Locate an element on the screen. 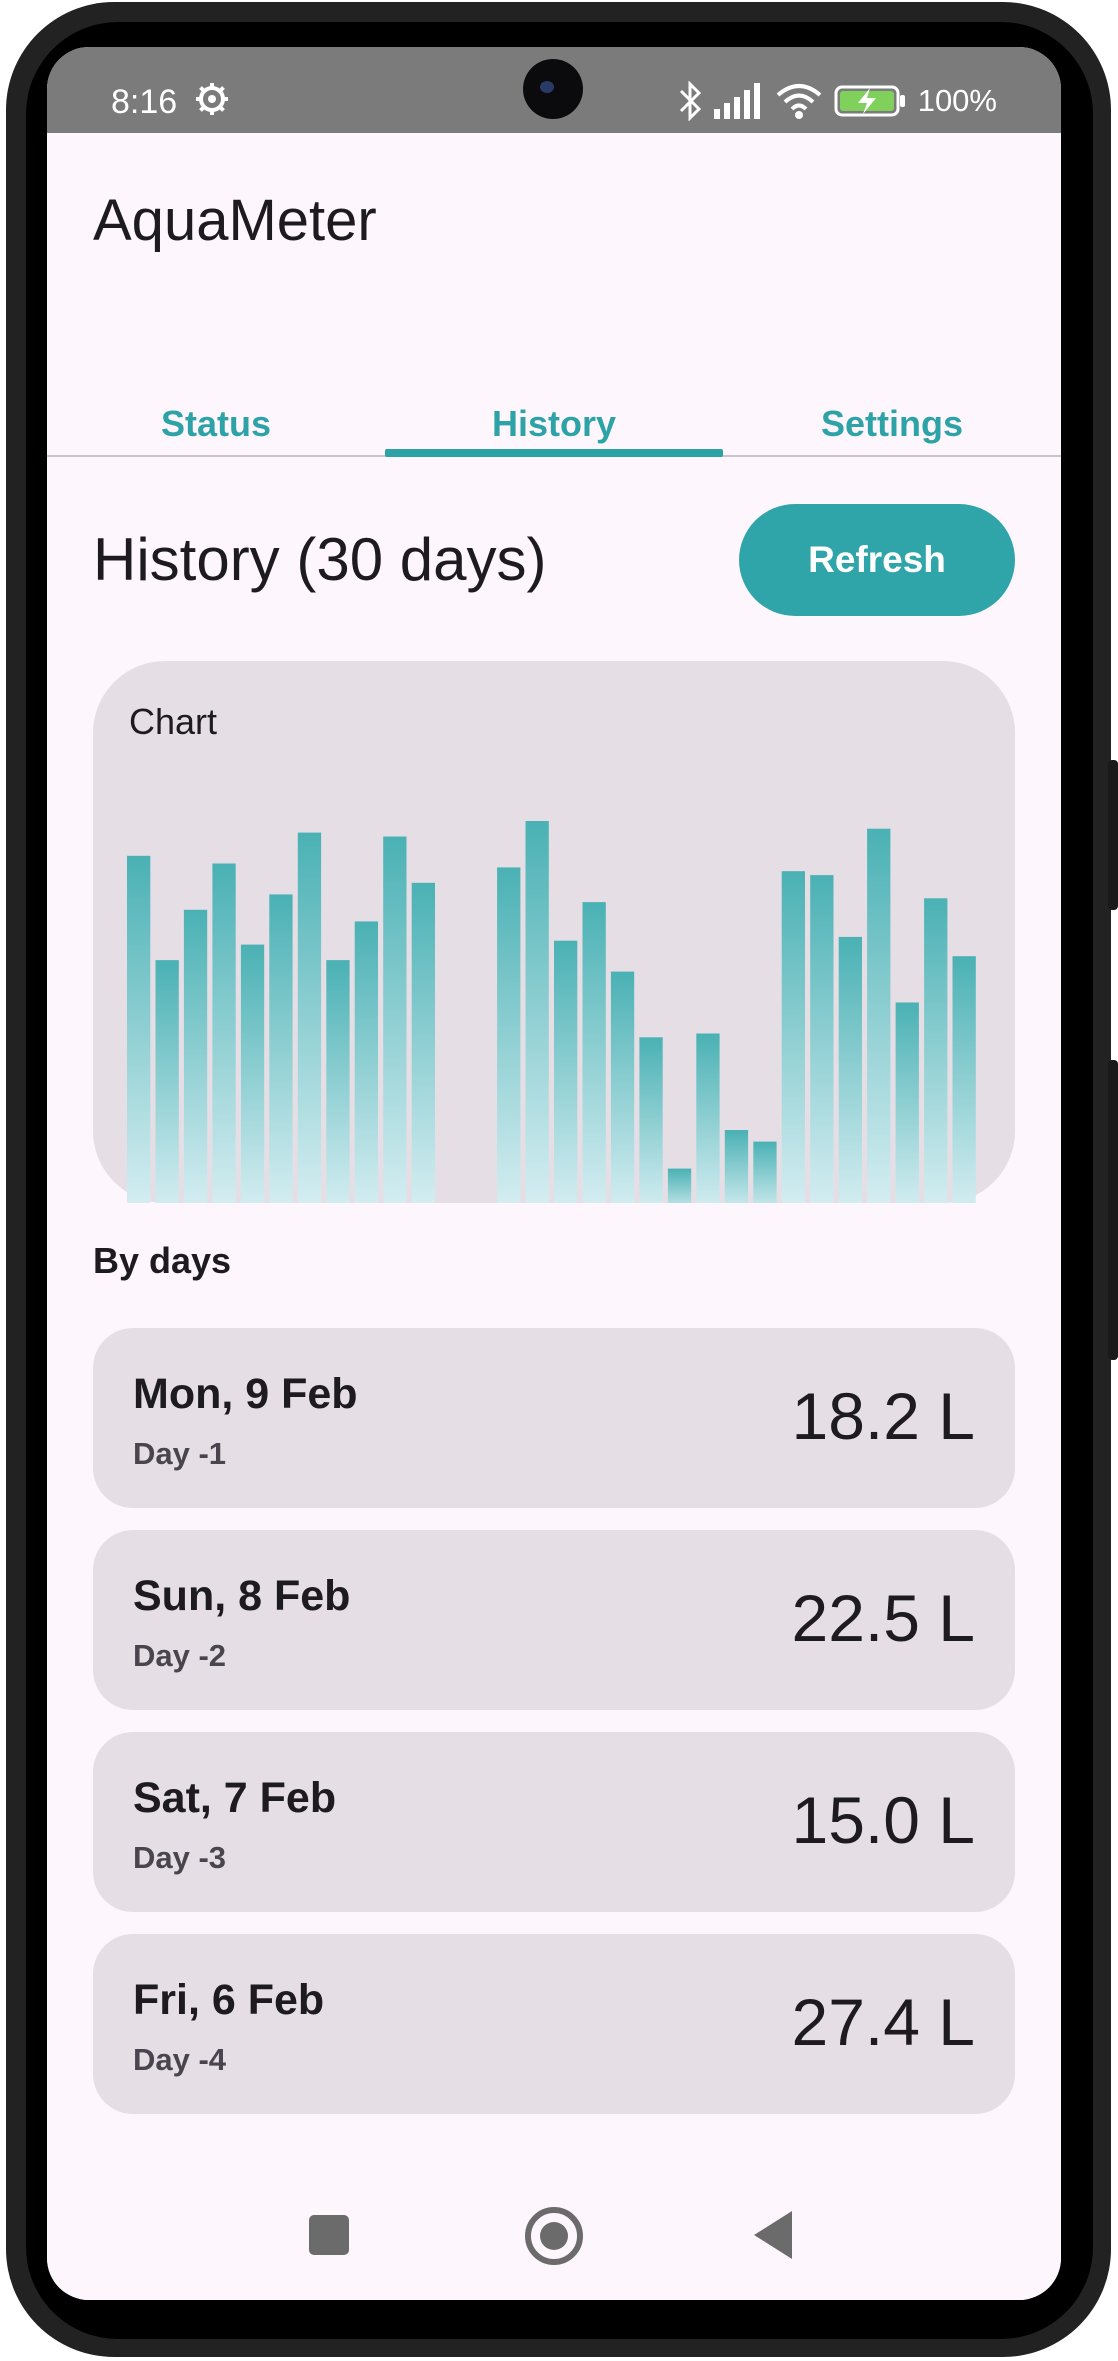  day-card: Fri, 6 Feb Day -4 27.4 L is located at coordinates (554, 2024).